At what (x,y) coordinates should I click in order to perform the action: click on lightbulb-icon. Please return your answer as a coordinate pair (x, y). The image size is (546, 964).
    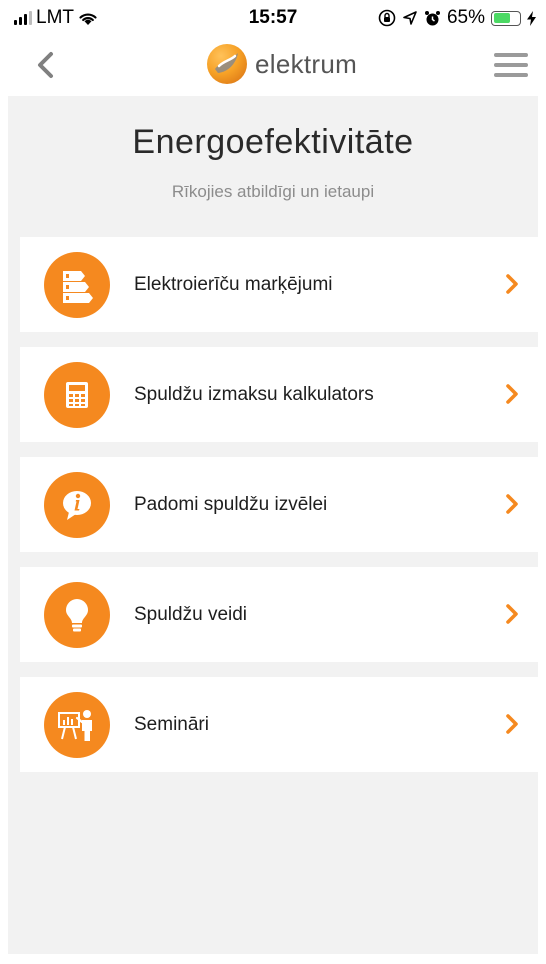
    Looking at the image, I should click on (77, 615).